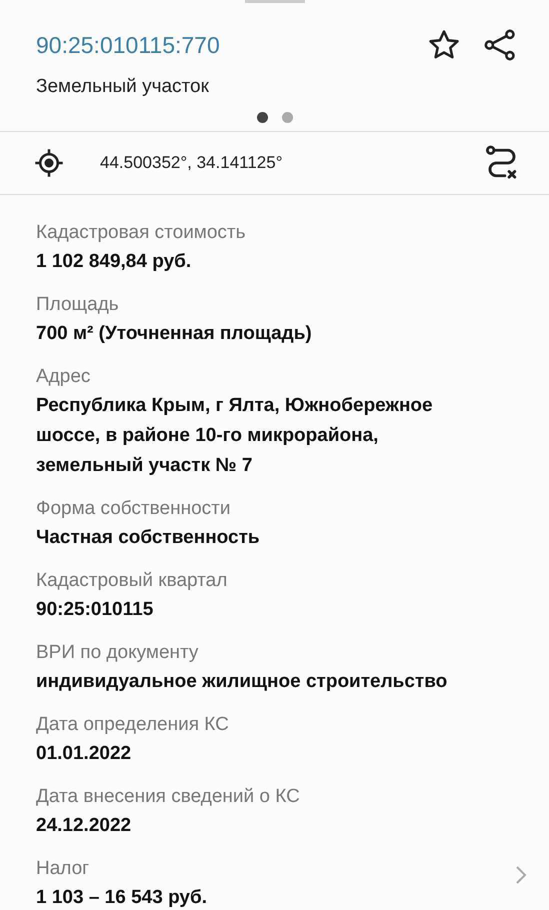 The width and height of the screenshot is (549, 910). What do you see at coordinates (128, 45) in the screenshot?
I see `cadastral-number: 90:25:010115:770` at bounding box center [128, 45].